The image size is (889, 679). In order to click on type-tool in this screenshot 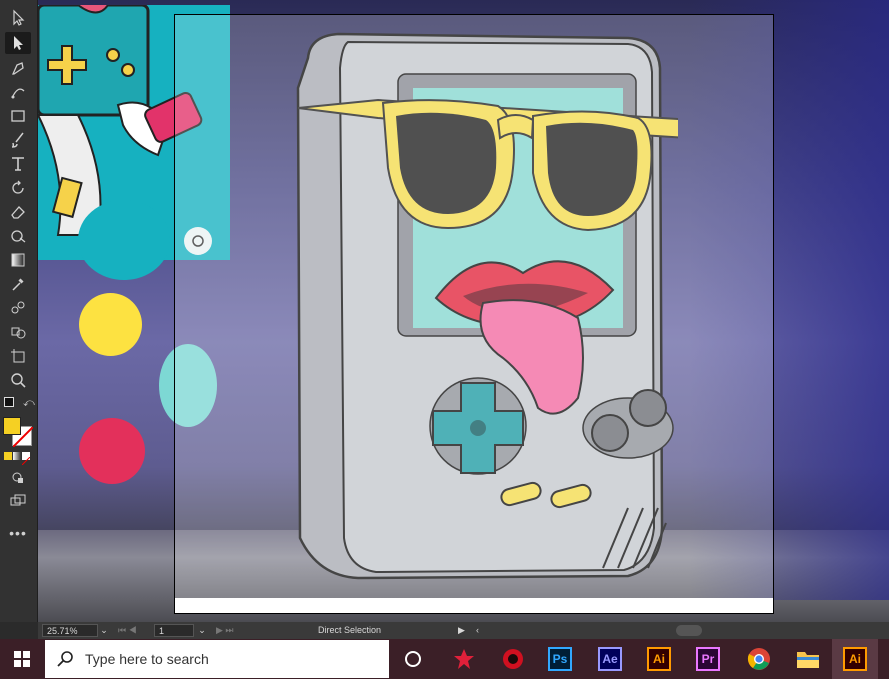, I will do `click(18, 164)`.